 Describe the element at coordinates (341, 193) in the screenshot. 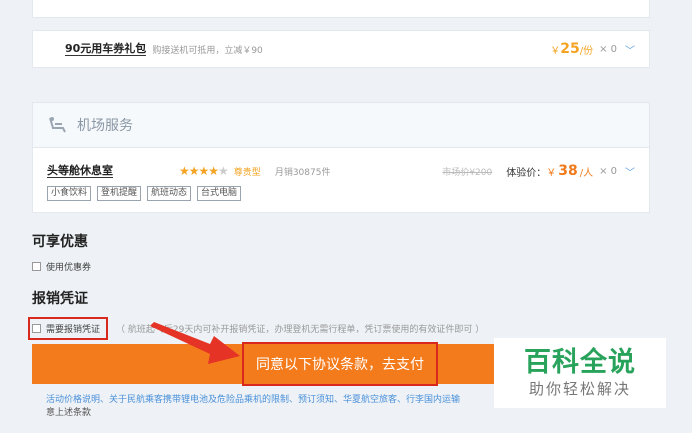

I see `lounge-tags: 小食饮料 登机提醒 航班动态 台式电脑` at that location.